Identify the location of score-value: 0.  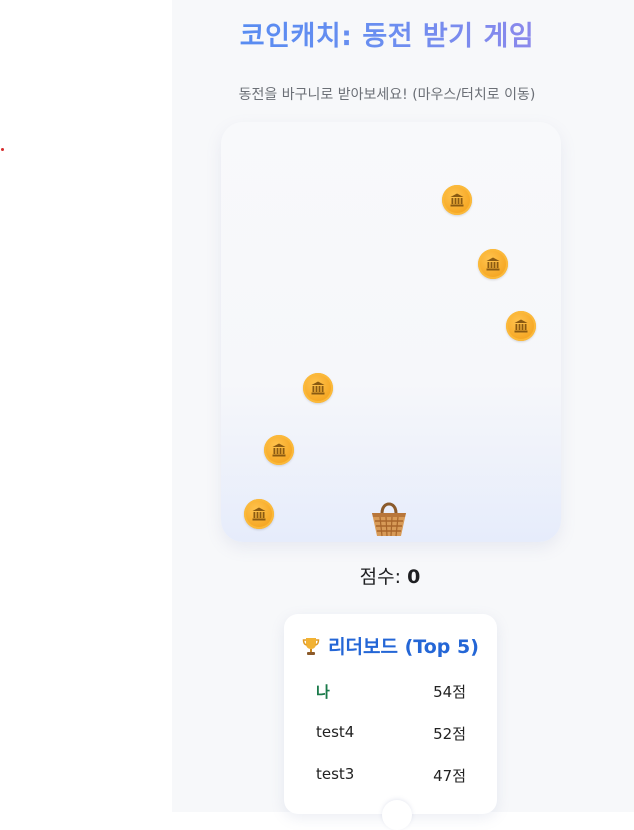
(414, 577).